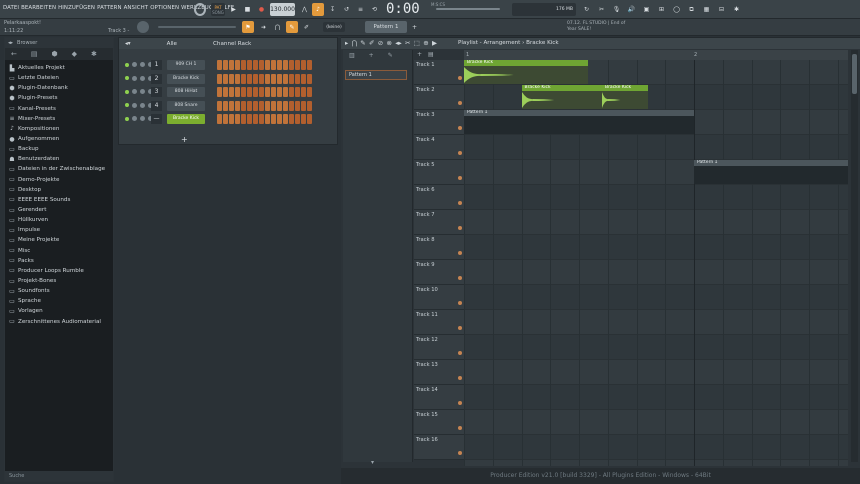 This screenshot has height=484, width=860. I want to click on track-header: Track 1, so click(439, 72).